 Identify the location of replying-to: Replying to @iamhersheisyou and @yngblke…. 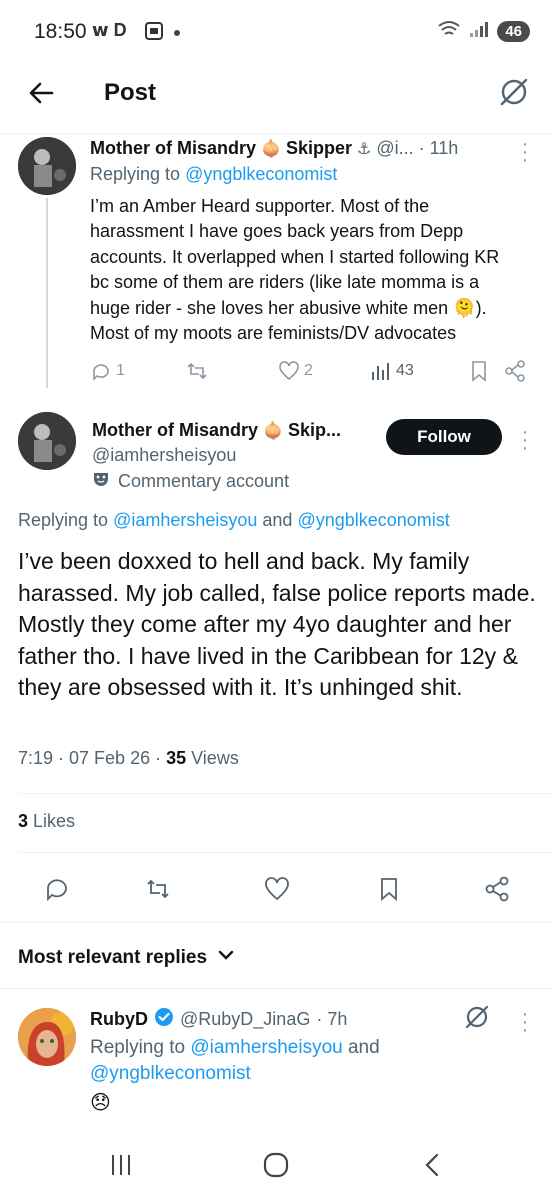
(234, 520).